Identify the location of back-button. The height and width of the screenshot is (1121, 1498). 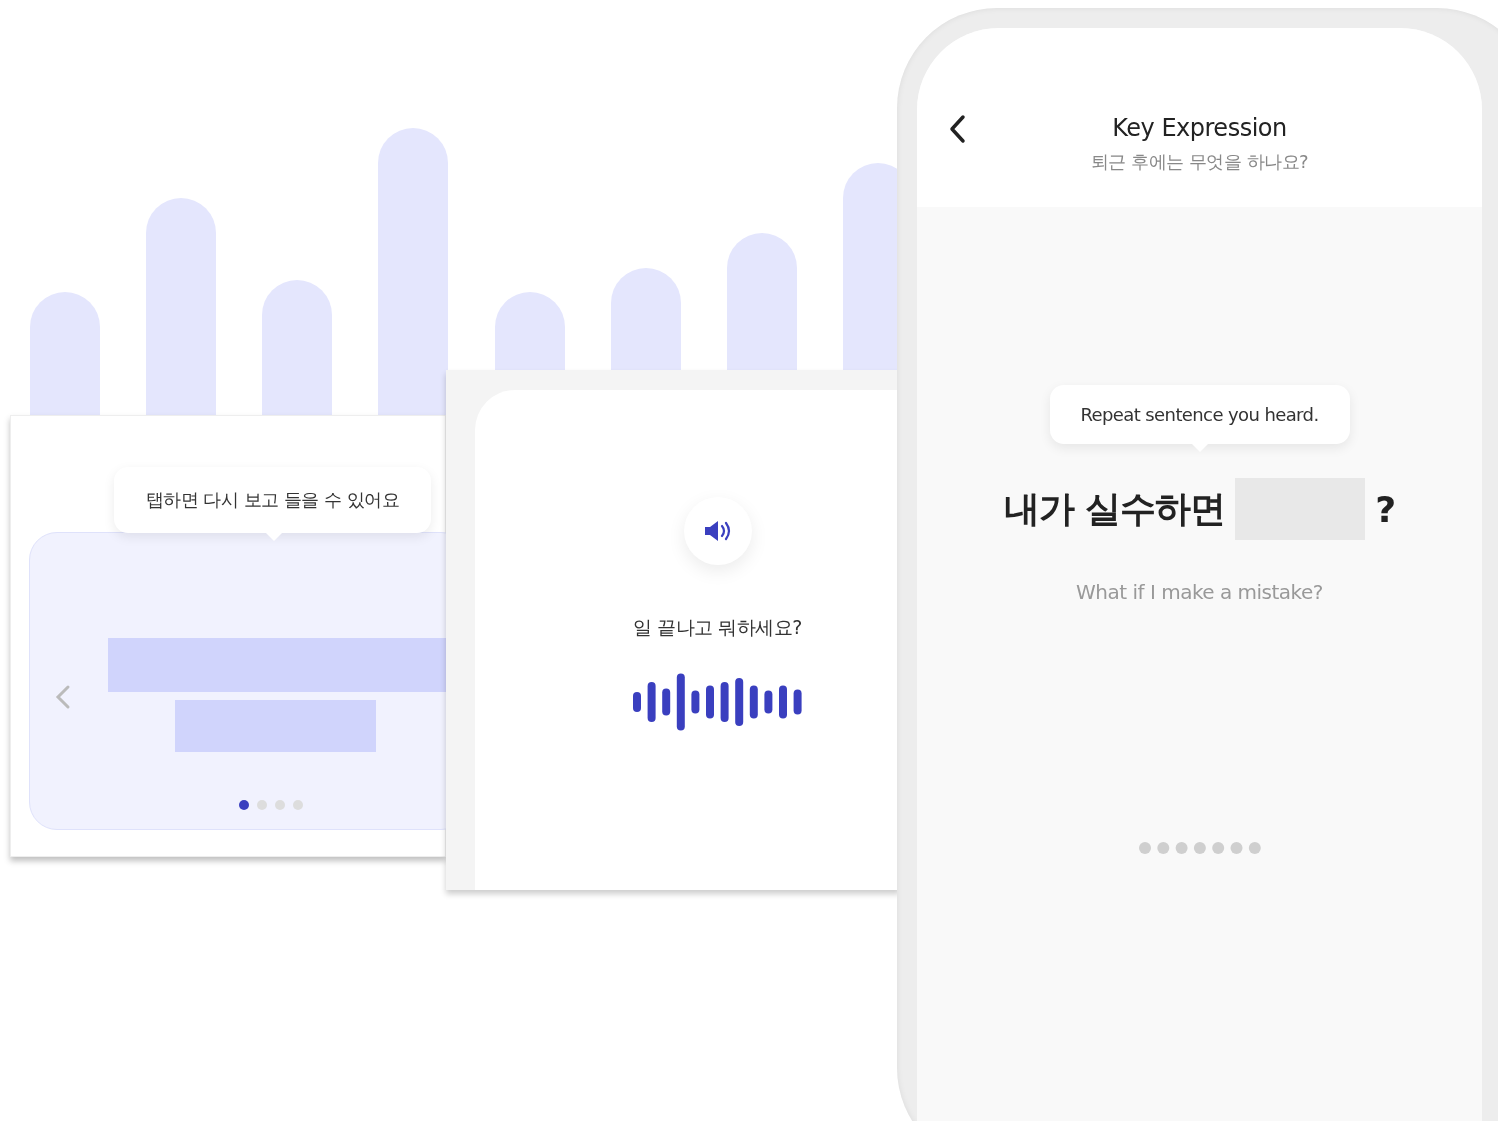
(957, 129).